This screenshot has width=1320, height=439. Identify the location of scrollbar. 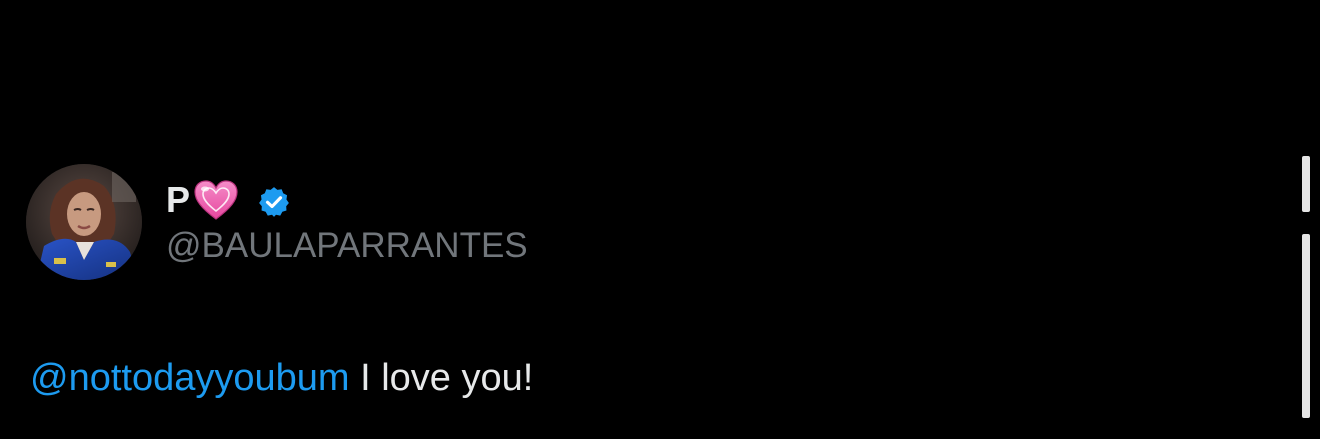
(1307, 287).